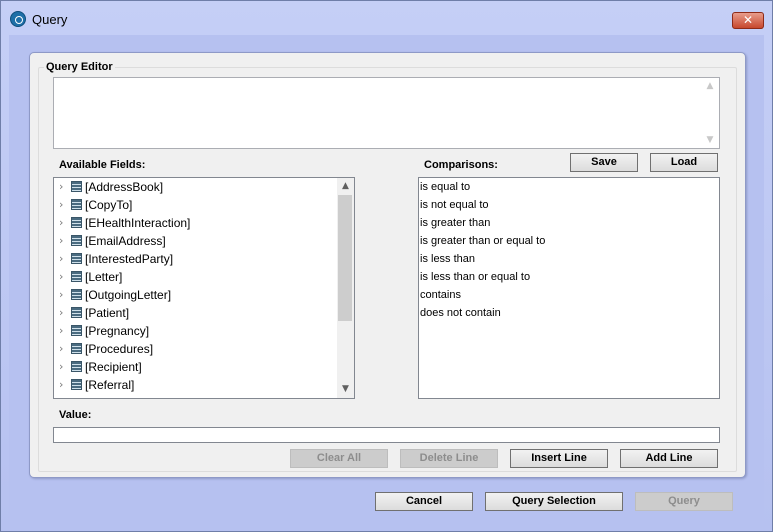 This screenshot has height=532, width=773. What do you see at coordinates (50, 19) in the screenshot?
I see `window-title: Query` at bounding box center [50, 19].